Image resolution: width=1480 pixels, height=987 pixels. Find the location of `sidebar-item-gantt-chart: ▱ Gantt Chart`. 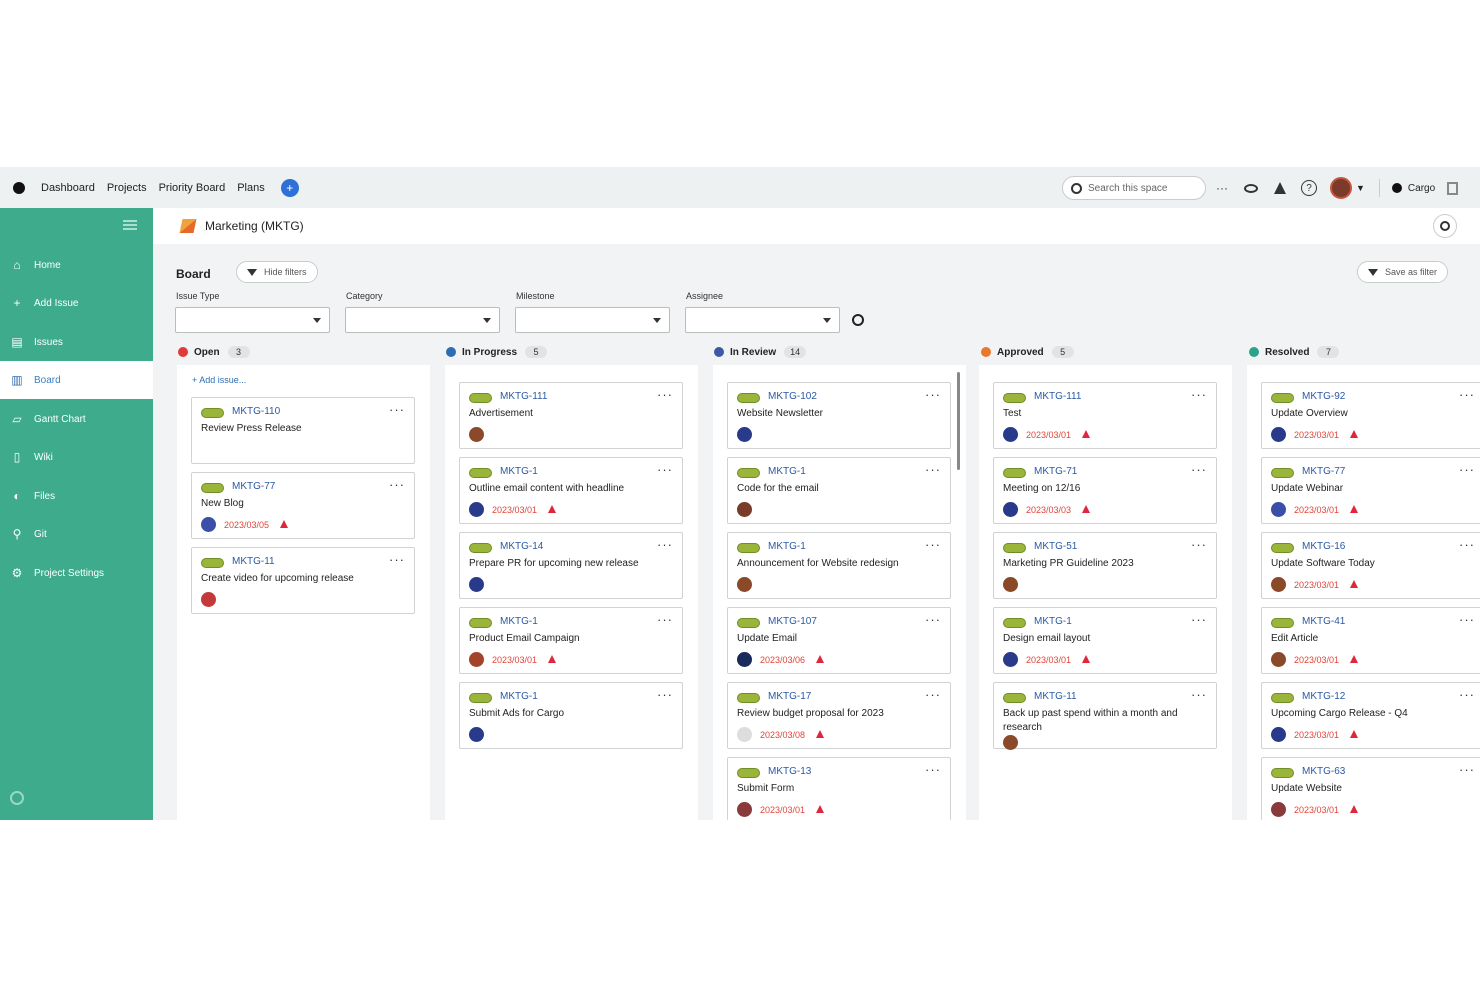

sidebar-item-gantt-chart: ▱ Gantt Chart is located at coordinates (76, 419).